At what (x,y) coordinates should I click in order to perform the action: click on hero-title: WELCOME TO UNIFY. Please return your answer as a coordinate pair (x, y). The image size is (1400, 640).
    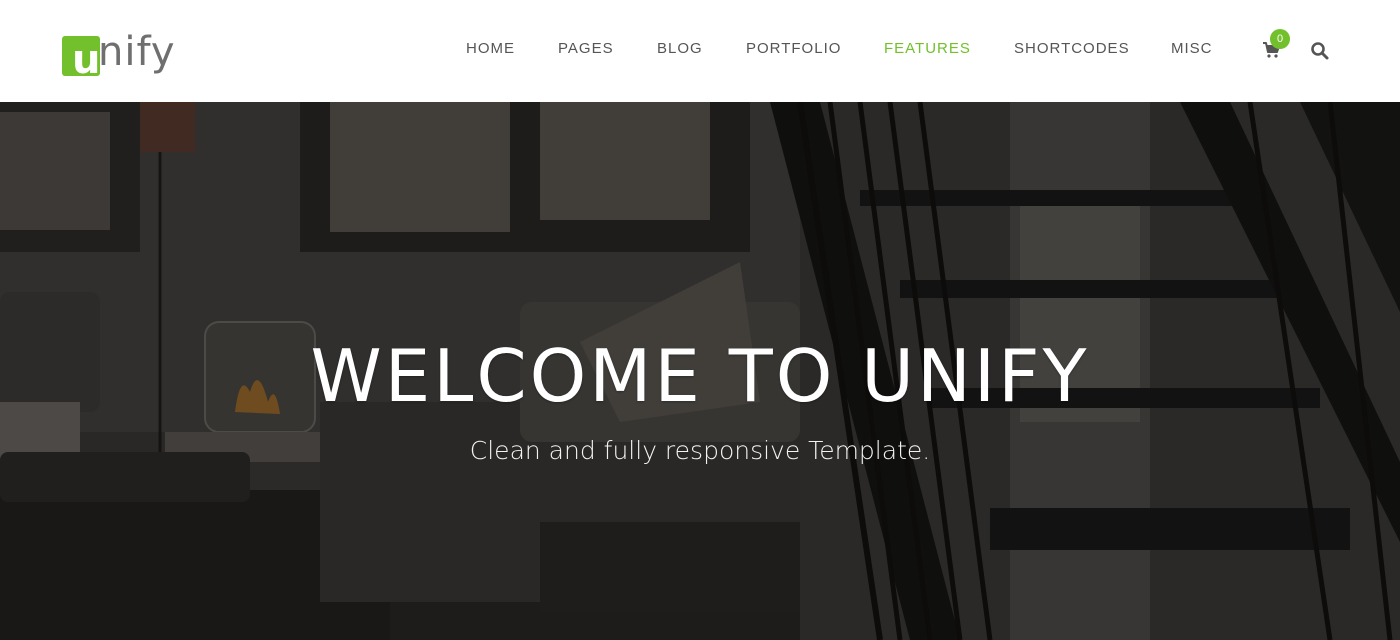
    Looking at the image, I should click on (700, 376).